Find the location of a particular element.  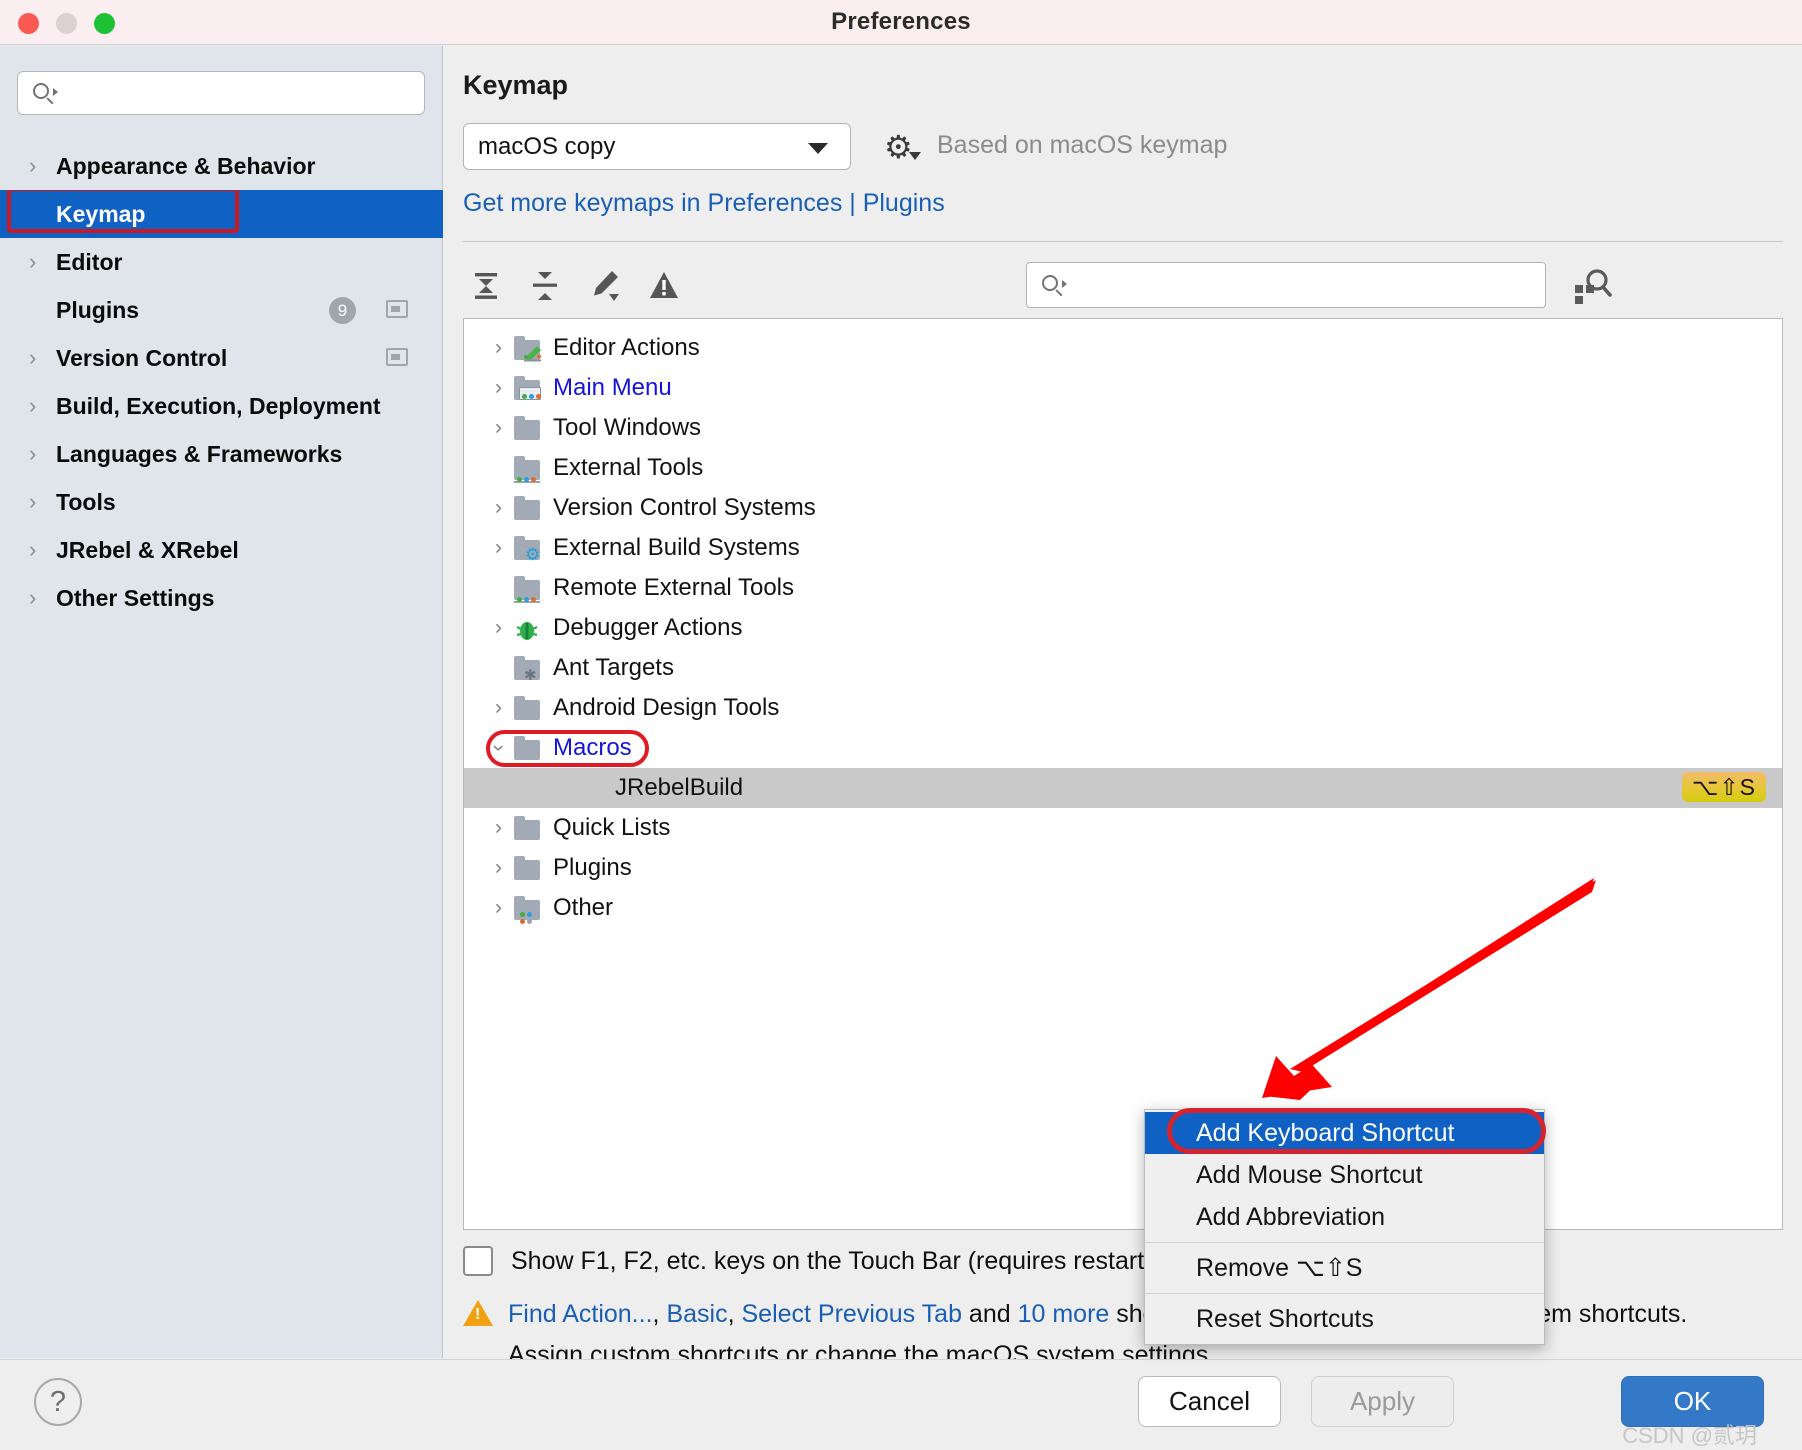

tree-row-version-control-systems: › Version Control Systems is located at coordinates (1123, 508).